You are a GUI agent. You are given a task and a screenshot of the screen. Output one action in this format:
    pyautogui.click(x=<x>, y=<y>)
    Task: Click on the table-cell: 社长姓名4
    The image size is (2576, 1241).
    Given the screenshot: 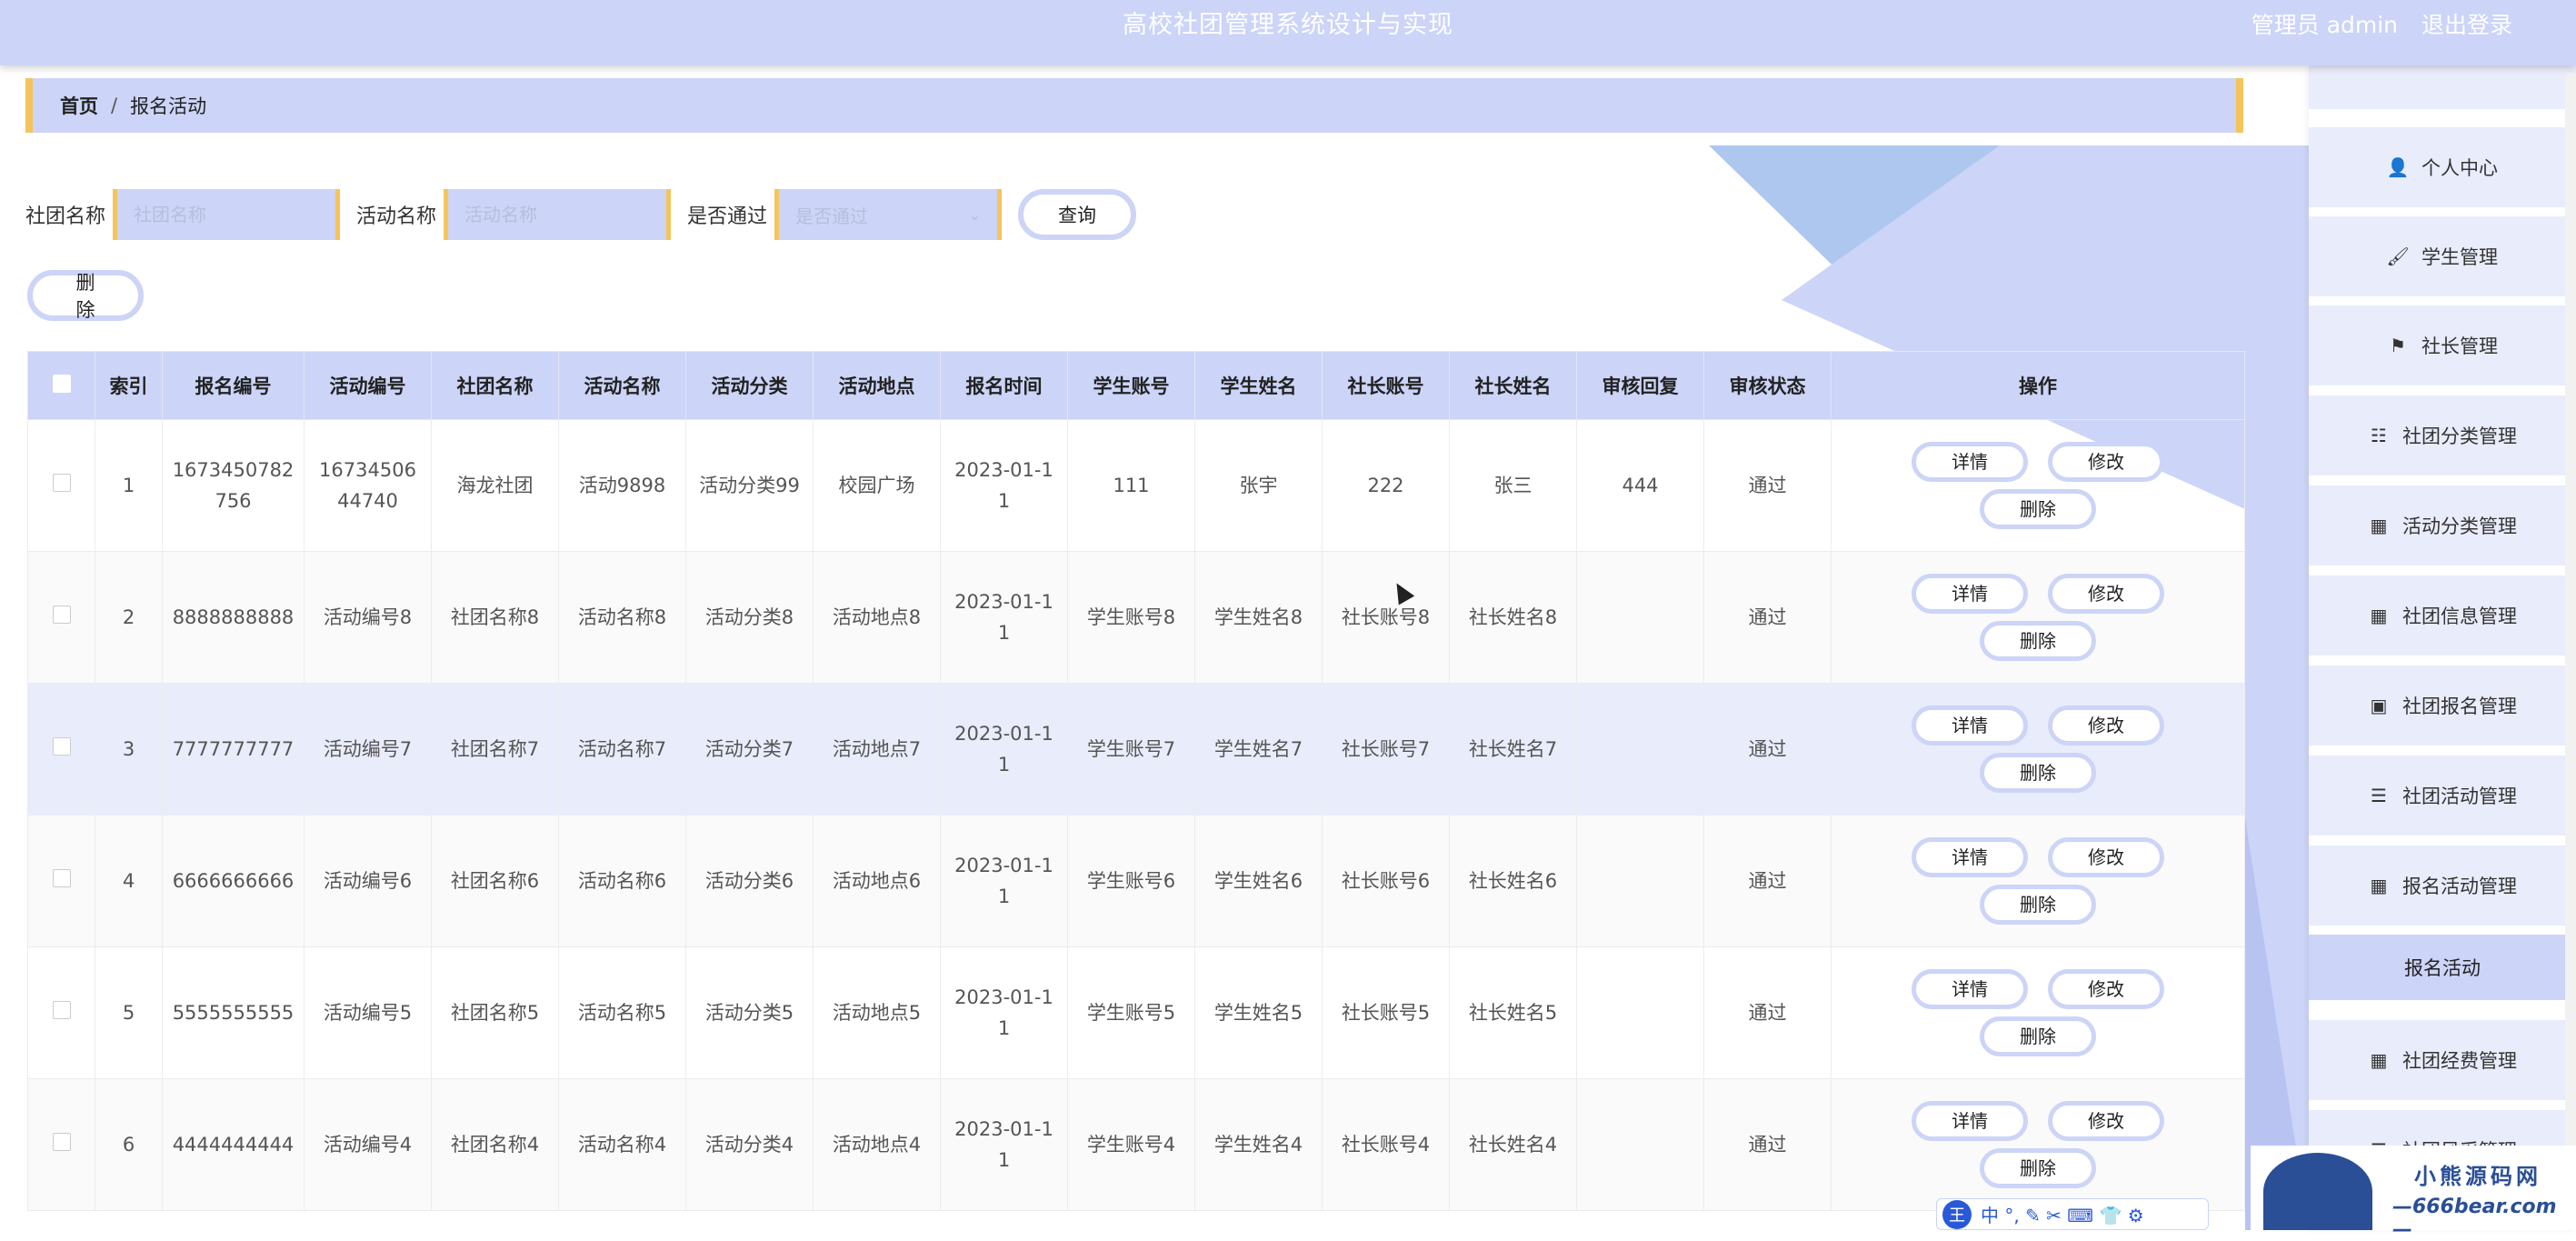 What is the action you would take?
    pyautogui.click(x=1513, y=1144)
    